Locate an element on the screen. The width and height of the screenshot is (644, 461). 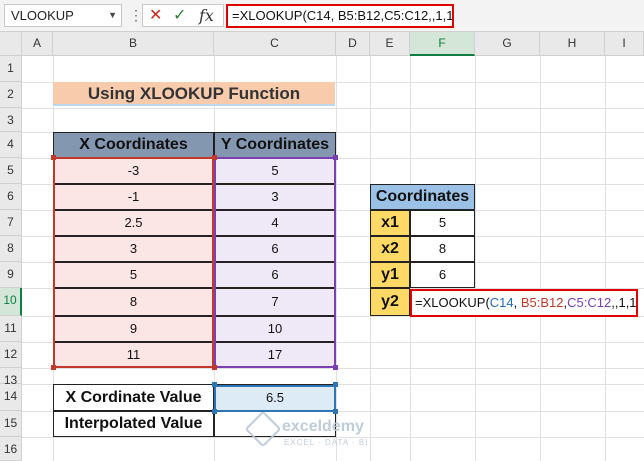
row-header-7: 7 is located at coordinates (11, 223).